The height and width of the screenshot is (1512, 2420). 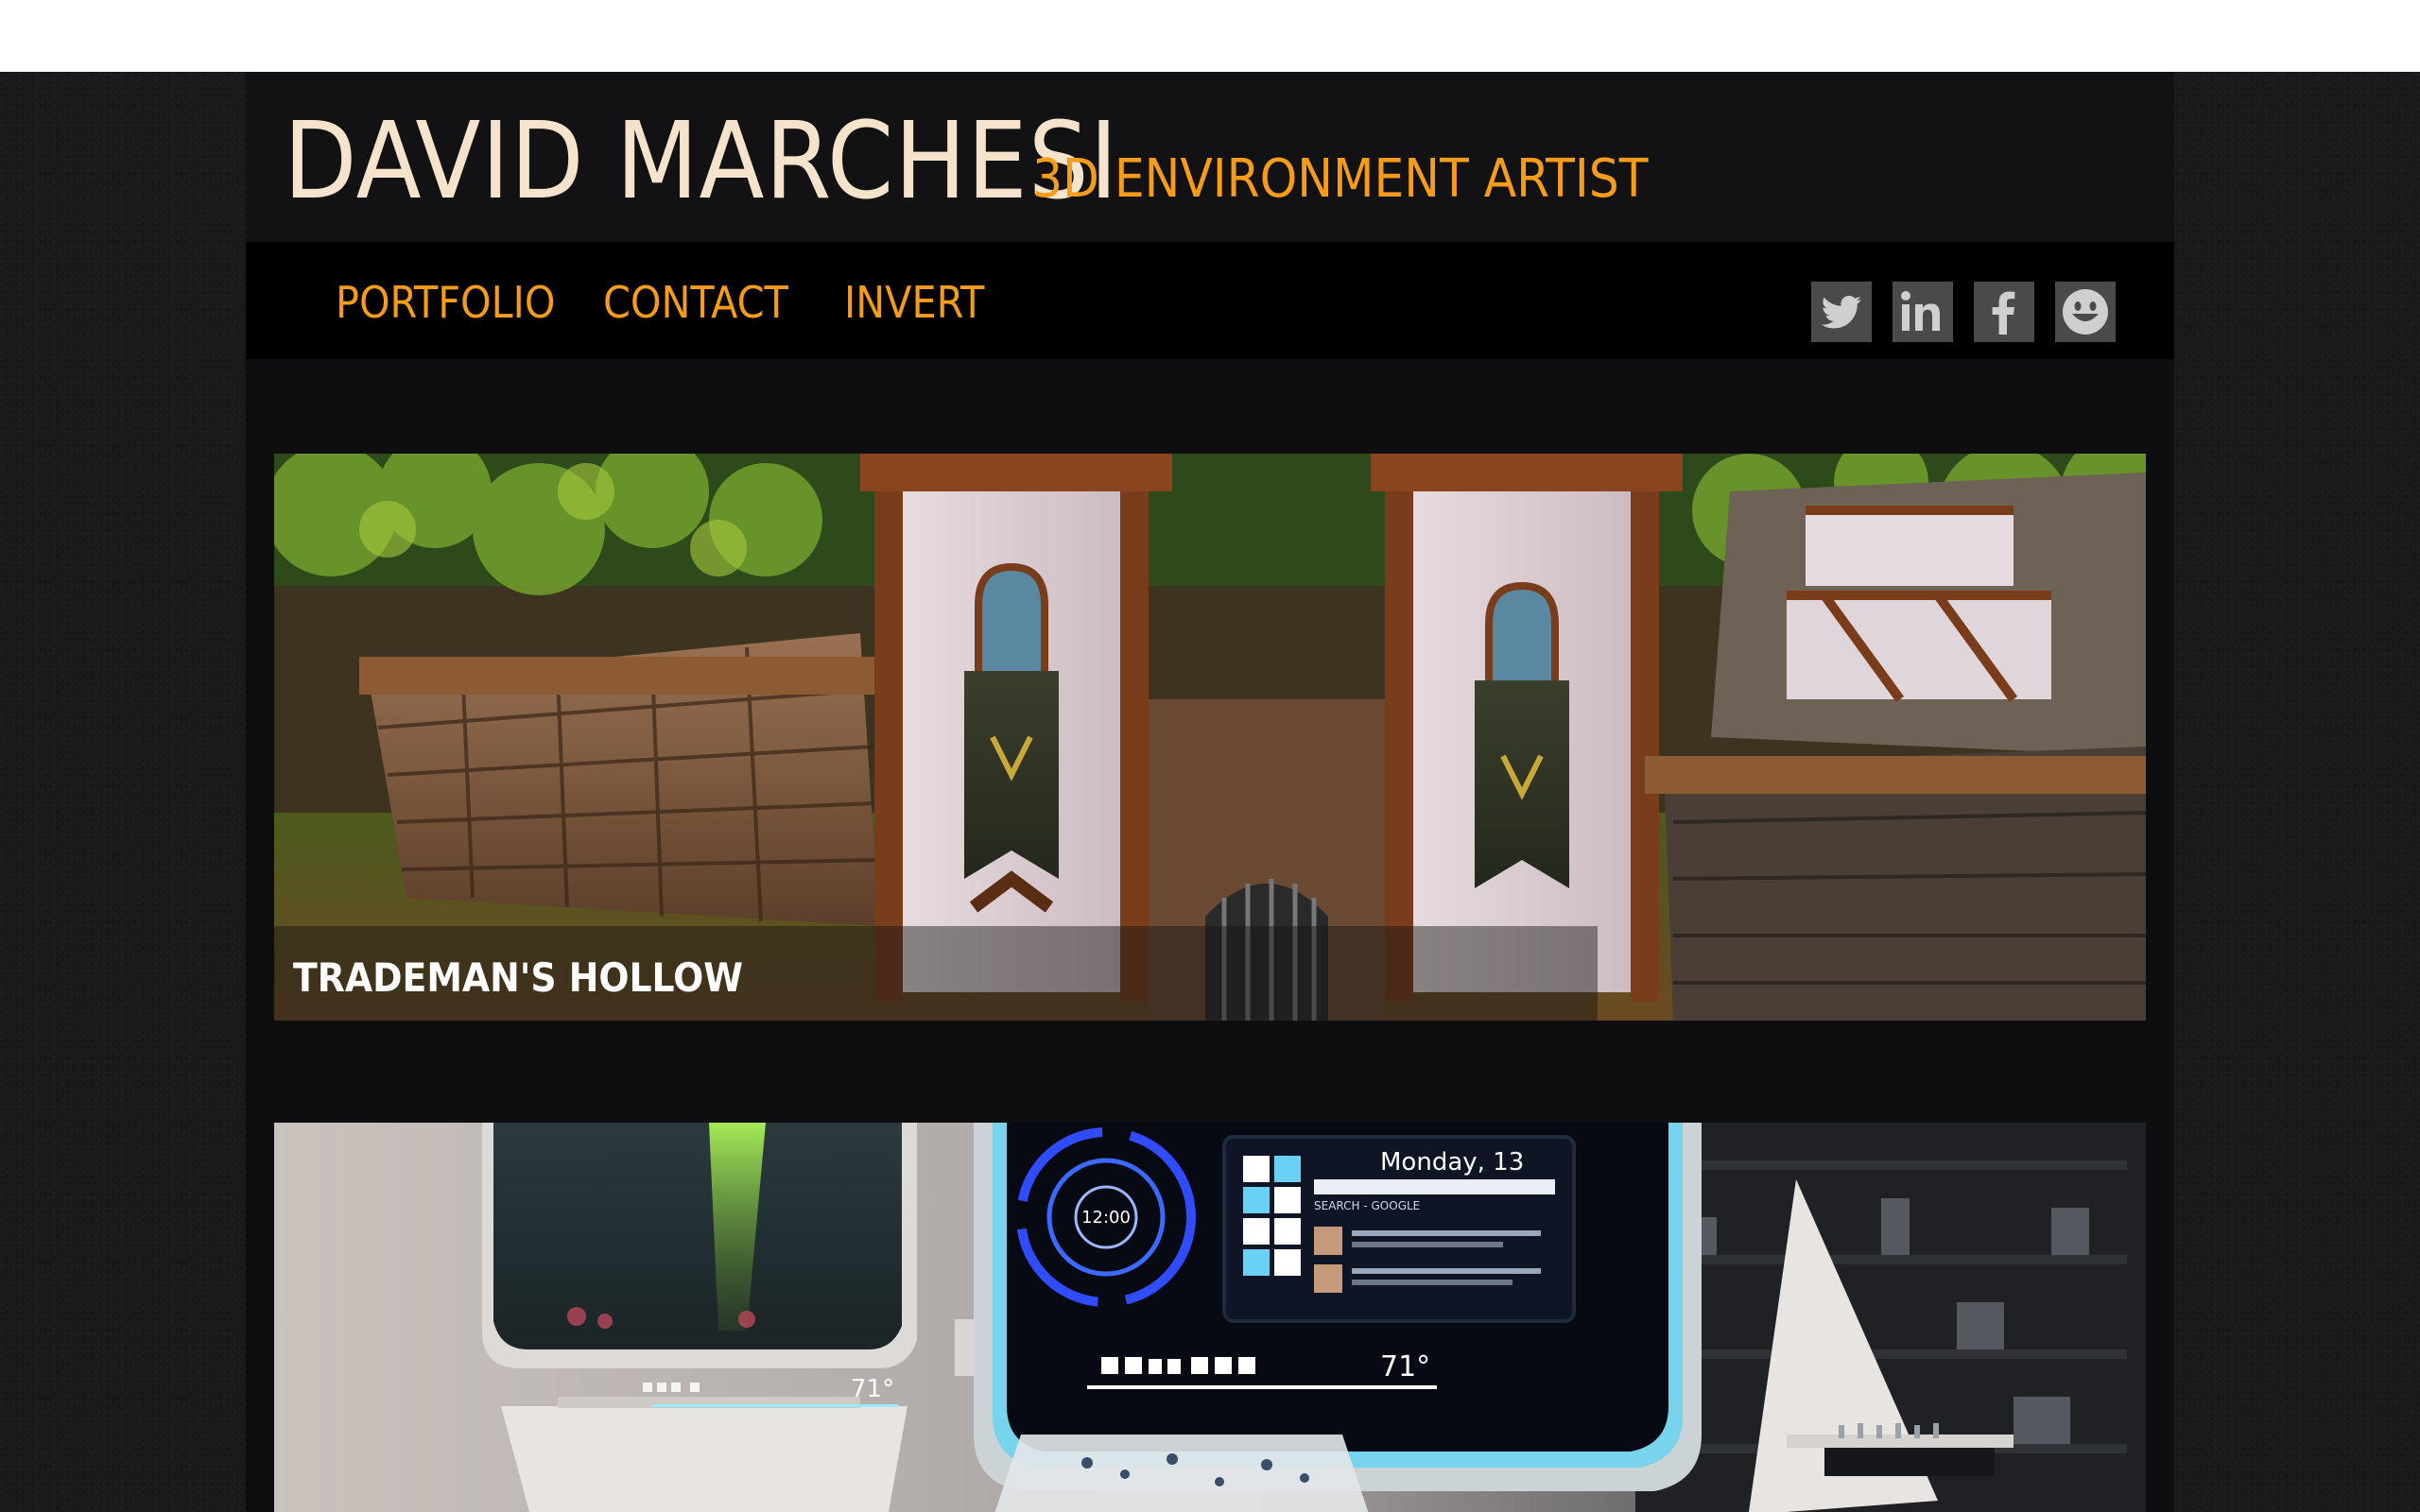 I want to click on site-name: DAVID MARCHESI, so click(x=701, y=162).